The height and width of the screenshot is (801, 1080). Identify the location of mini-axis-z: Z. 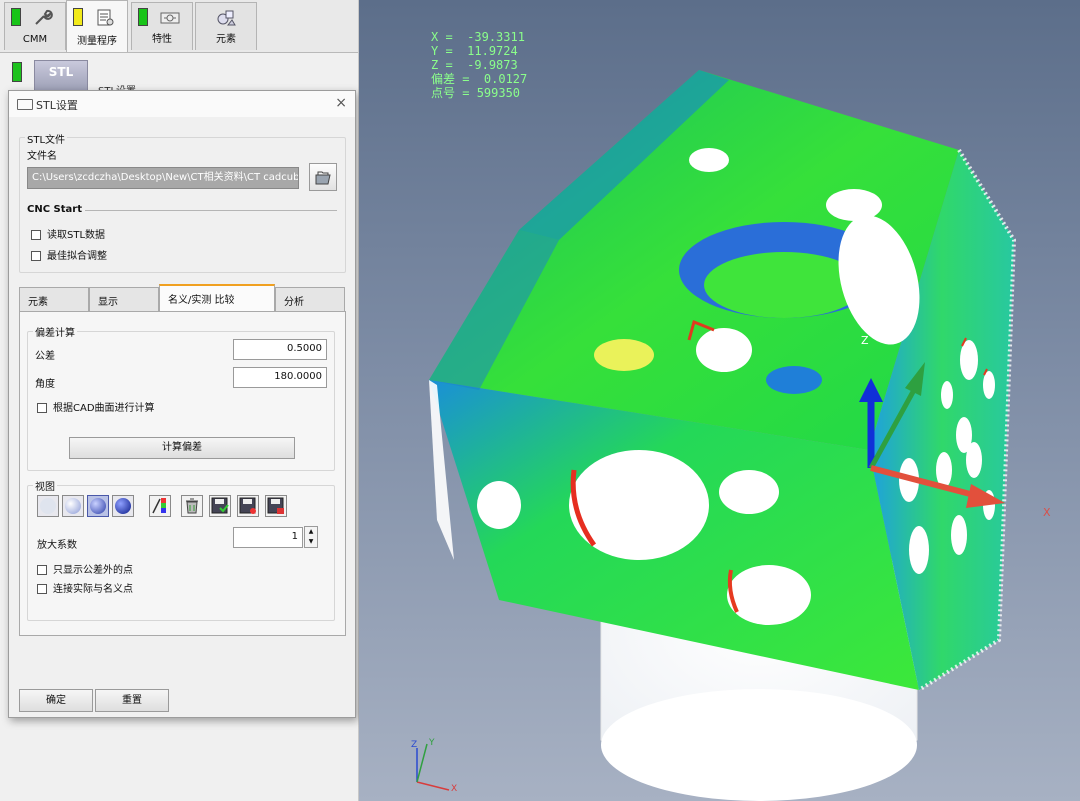
(414, 745).